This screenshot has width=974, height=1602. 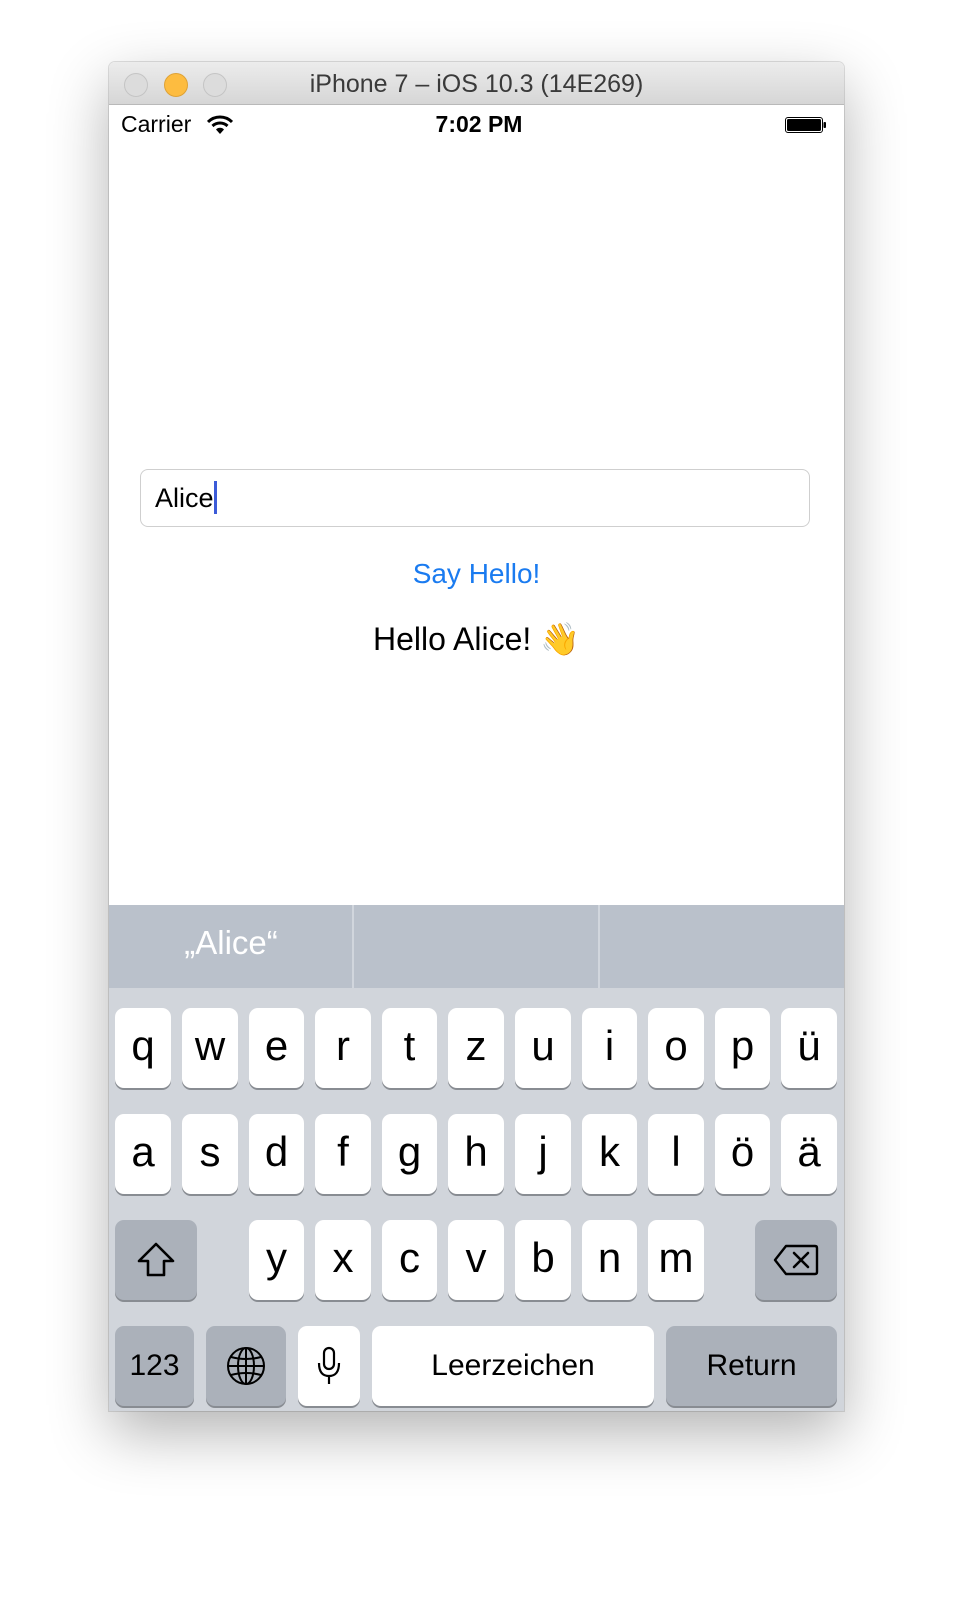 I want to click on key-label: f, so click(x=343, y=1151).